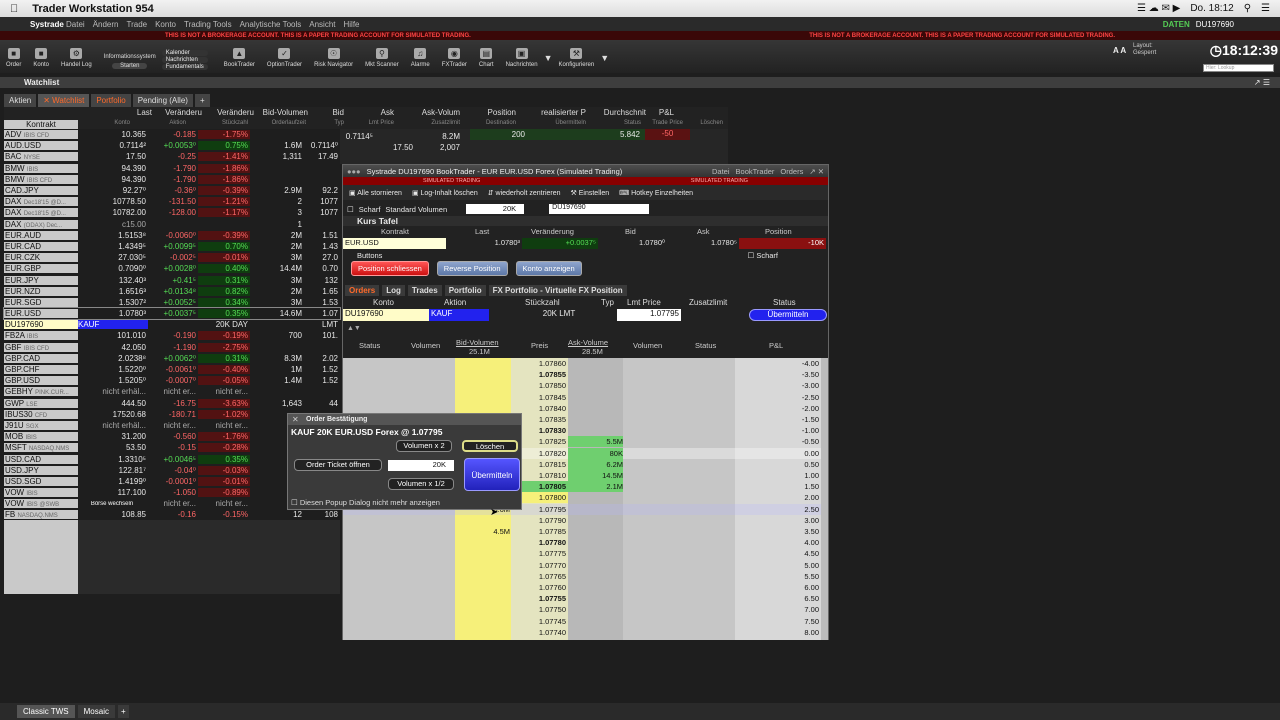  What do you see at coordinates (599, 209) in the screenshot?
I see `account-select: DU197690` at bounding box center [599, 209].